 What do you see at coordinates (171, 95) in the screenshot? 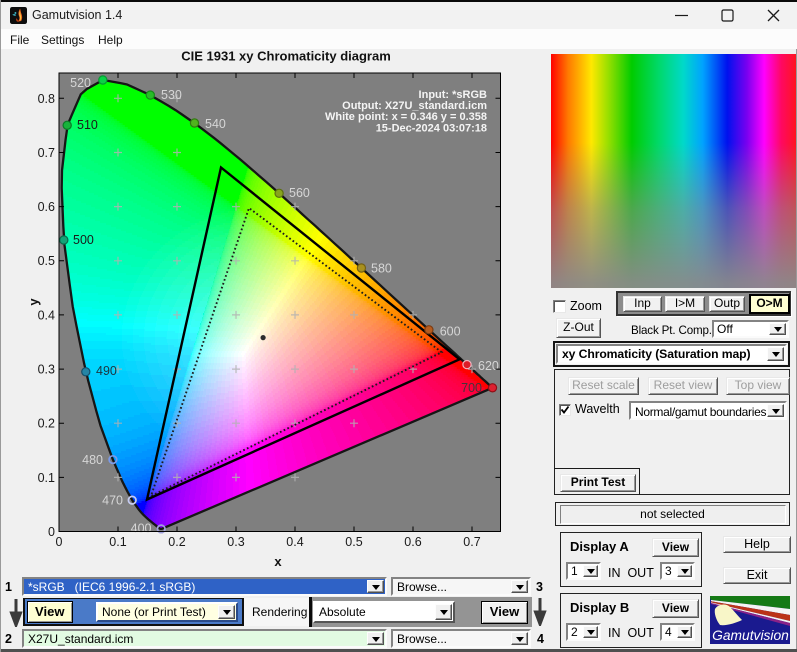
I see `svg-text: 530` at bounding box center [171, 95].